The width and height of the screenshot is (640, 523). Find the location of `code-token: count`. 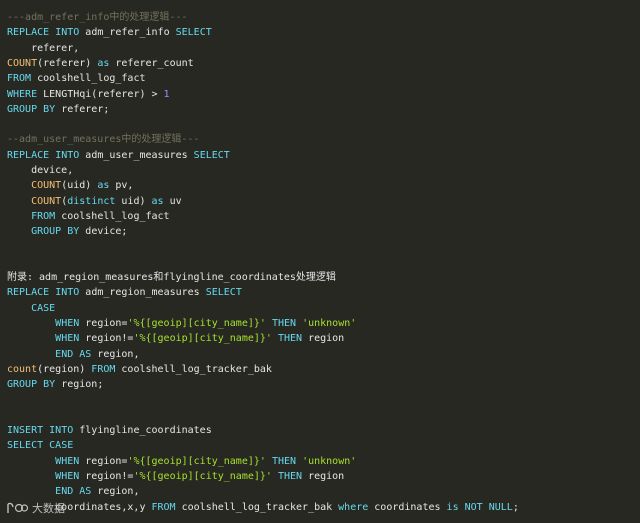

code-token: count is located at coordinates (22, 369).